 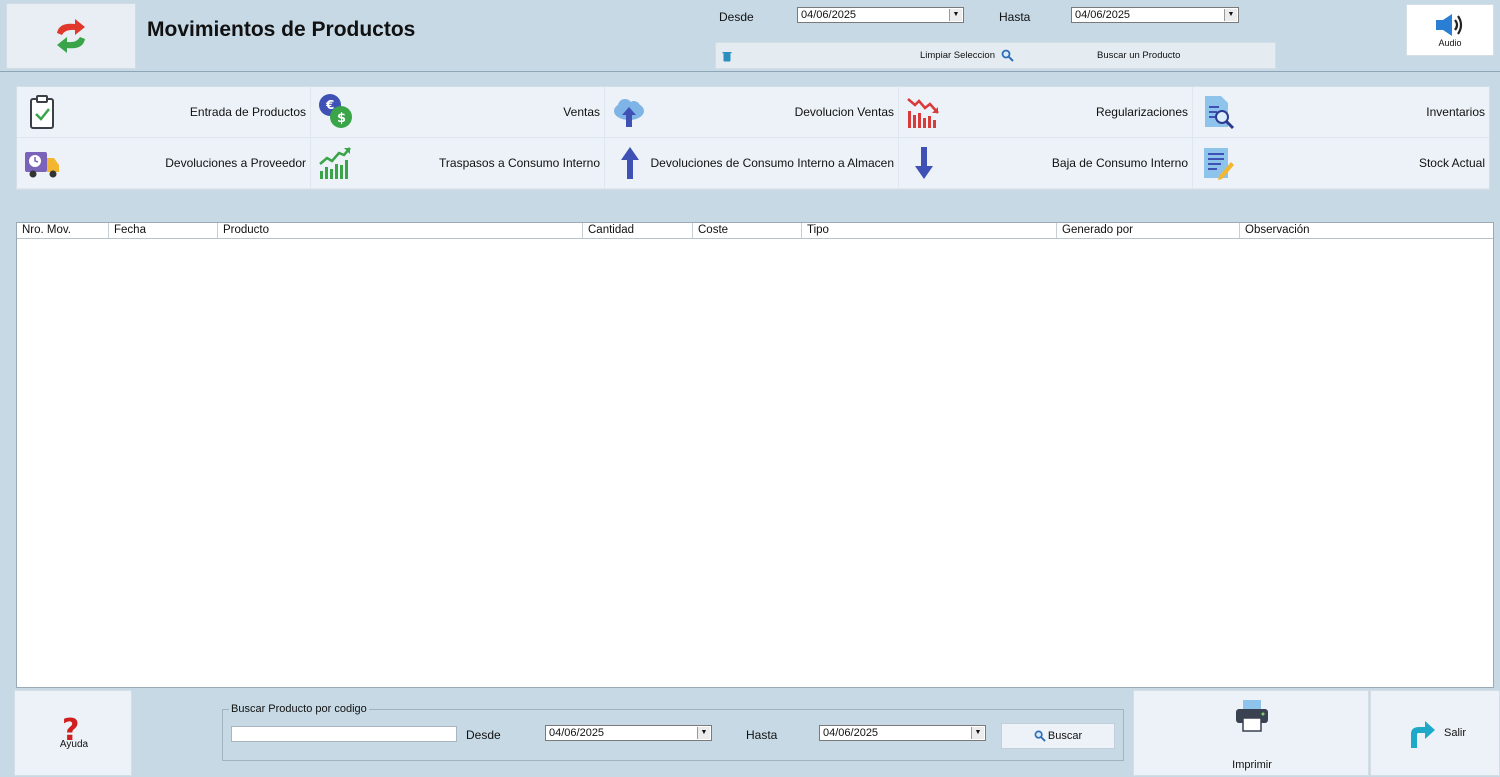 What do you see at coordinates (762, 735) in the screenshot?
I see `footer-hasta-label: Hasta` at bounding box center [762, 735].